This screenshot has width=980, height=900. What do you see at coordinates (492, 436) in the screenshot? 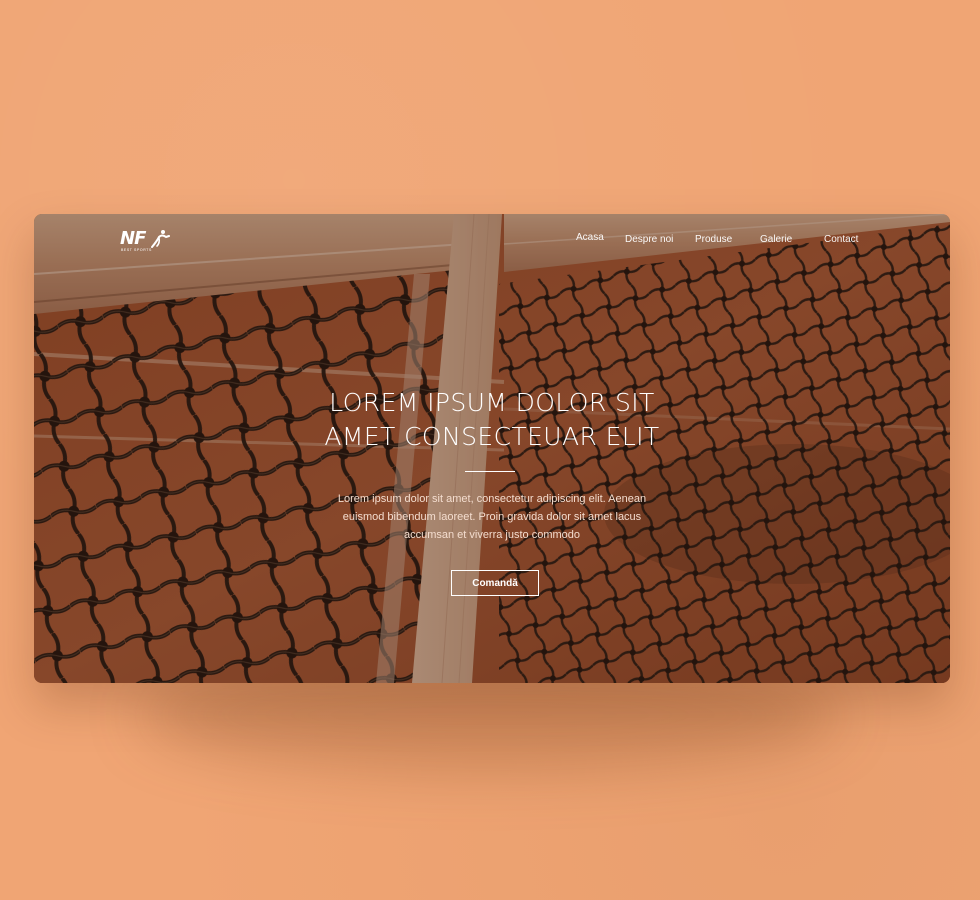
I see `hero-headline-line-2: AMET CONSECTEUAR ELIT` at bounding box center [492, 436].